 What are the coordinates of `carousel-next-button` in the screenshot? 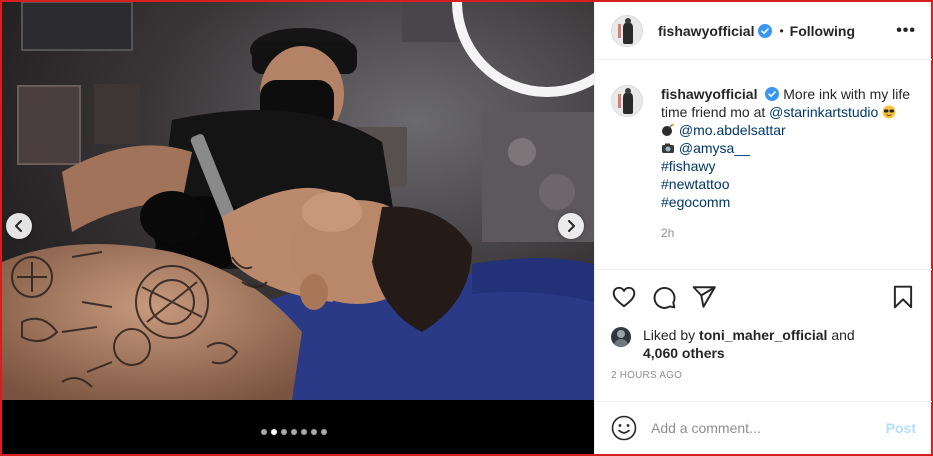 It's located at (571, 226).